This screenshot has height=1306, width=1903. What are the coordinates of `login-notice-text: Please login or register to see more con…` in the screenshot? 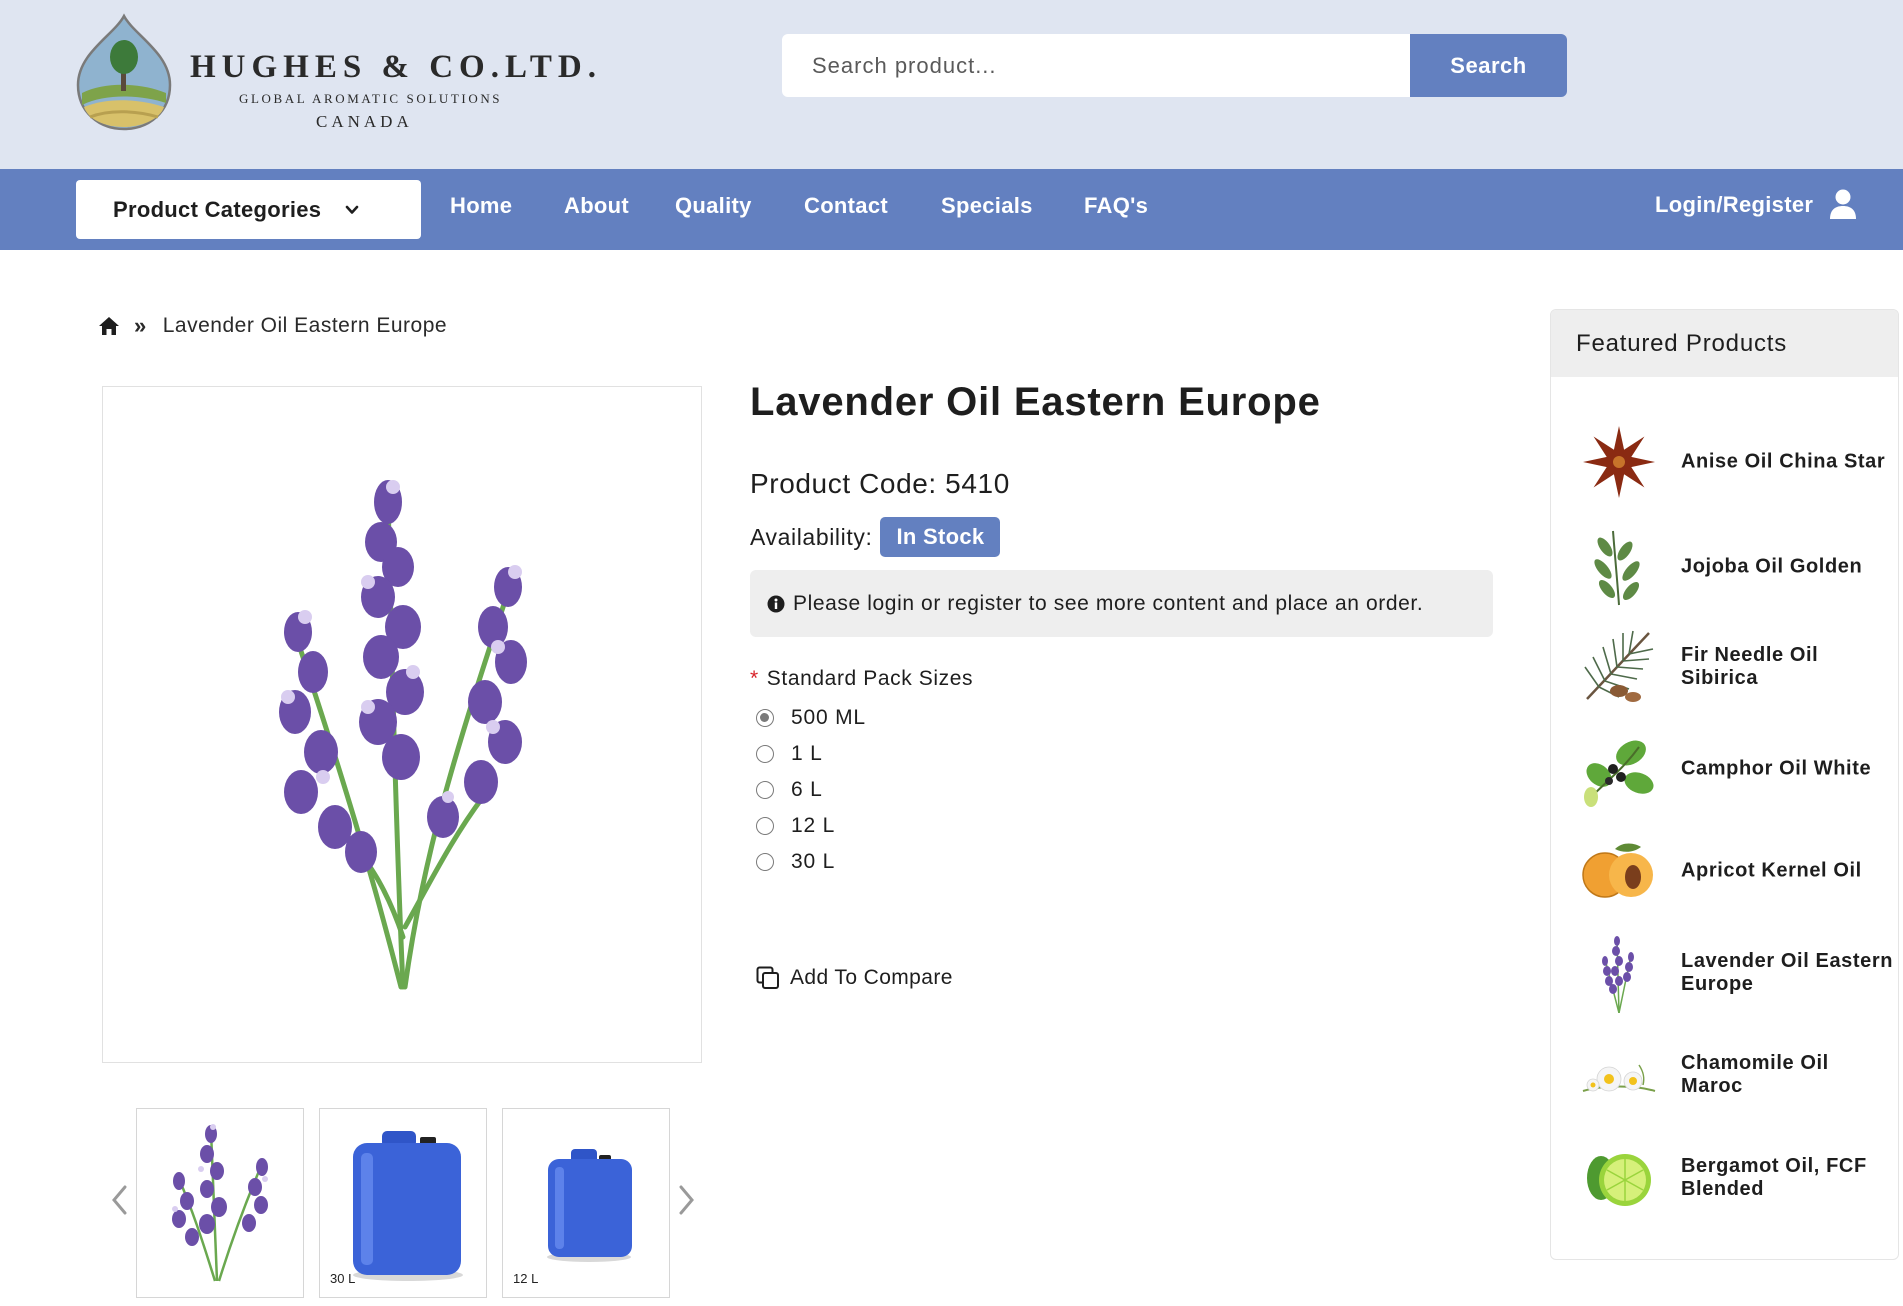 It's located at (1108, 603).